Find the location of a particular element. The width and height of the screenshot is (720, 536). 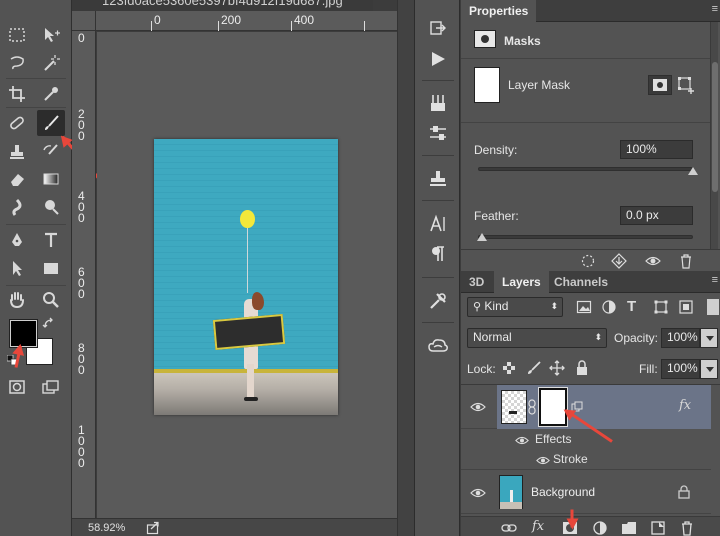

rectangle-icon is located at coordinates (51, 268).